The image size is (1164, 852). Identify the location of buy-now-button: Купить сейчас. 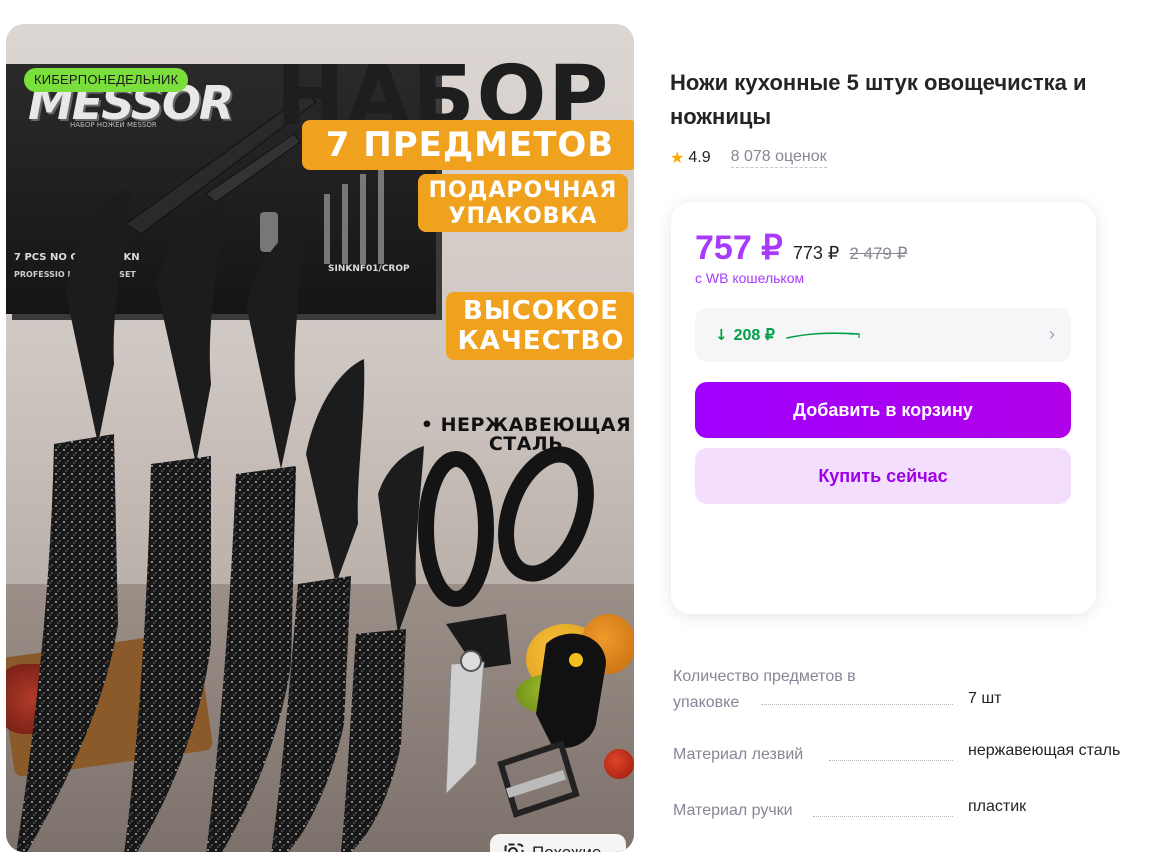
(883, 476).